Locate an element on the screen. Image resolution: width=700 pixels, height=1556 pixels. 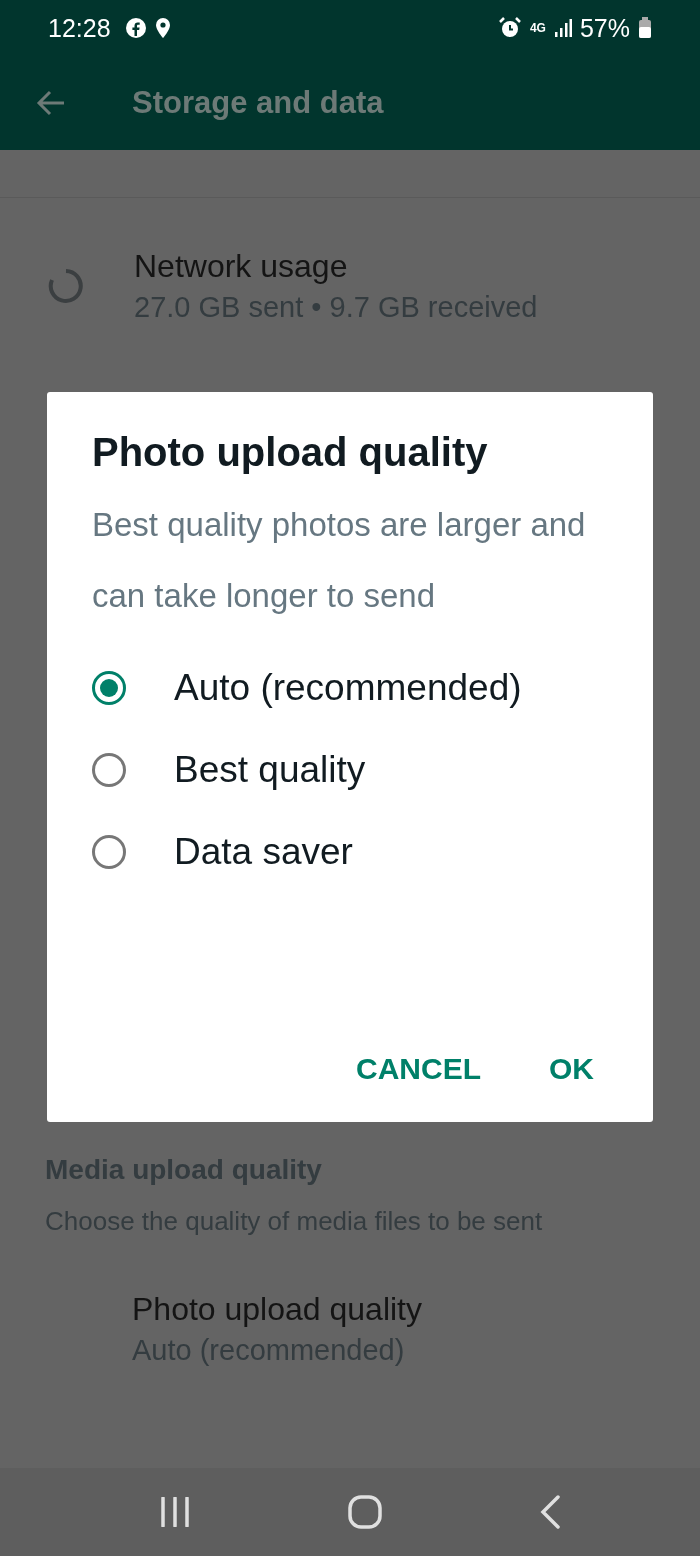
dialog-button: CANCEL is located at coordinates (418, 1069).